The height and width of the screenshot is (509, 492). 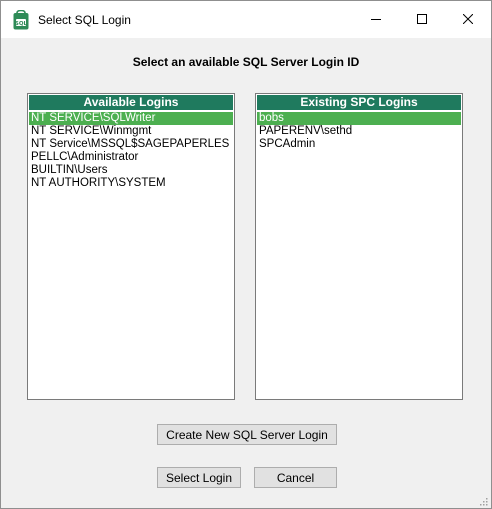 I want to click on create-login-button: Create New SQL Server Login, so click(x=247, y=434).